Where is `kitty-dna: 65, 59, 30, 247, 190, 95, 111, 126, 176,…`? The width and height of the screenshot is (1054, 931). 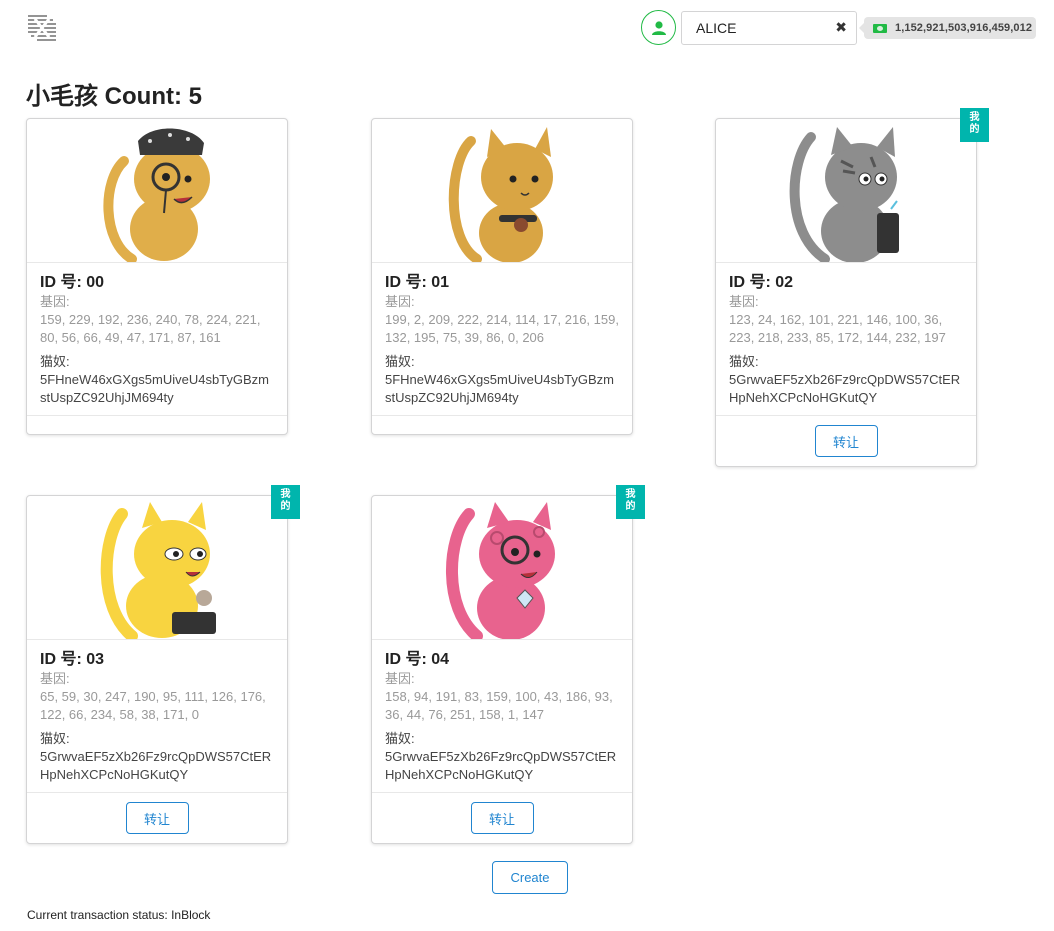 kitty-dna: 65, 59, 30, 247, 190, 95, 111, 126, 176,… is located at coordinates (153, 705).